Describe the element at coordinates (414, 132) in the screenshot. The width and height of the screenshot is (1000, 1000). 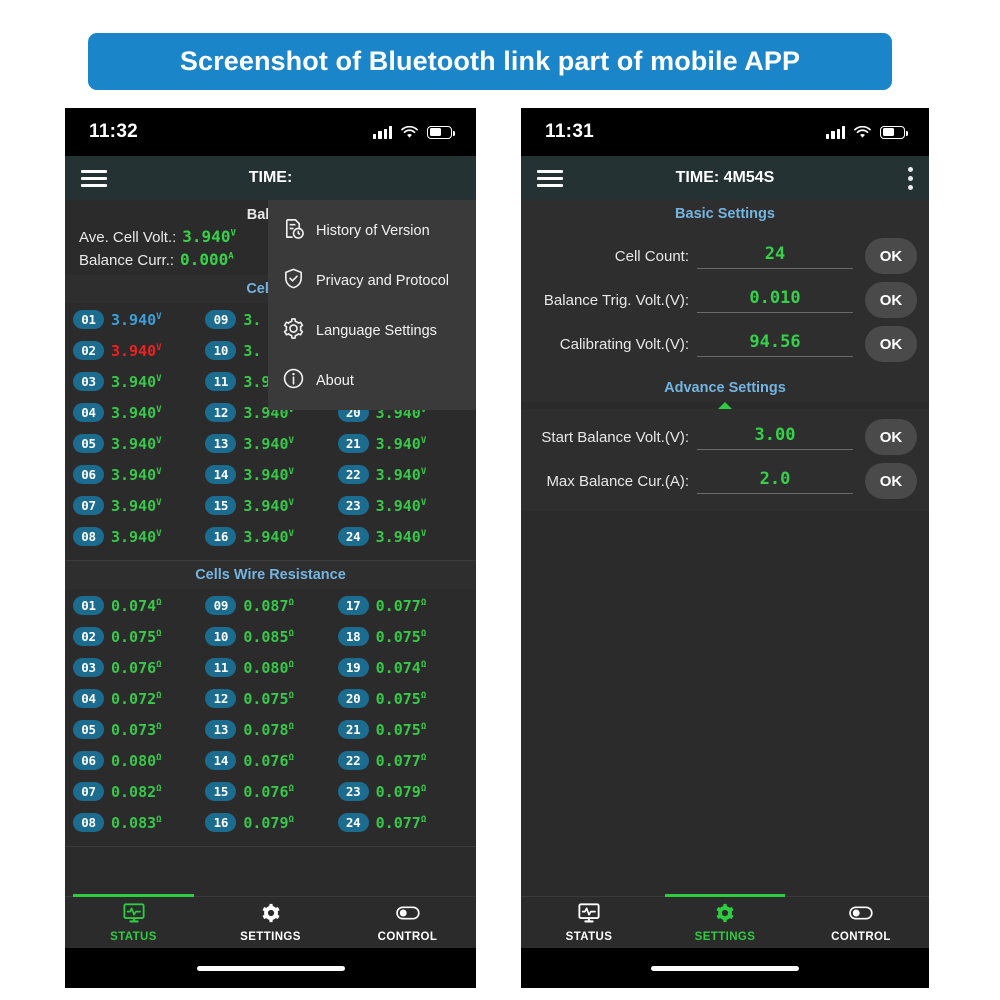
I see `status-bar-indicators` at that location.